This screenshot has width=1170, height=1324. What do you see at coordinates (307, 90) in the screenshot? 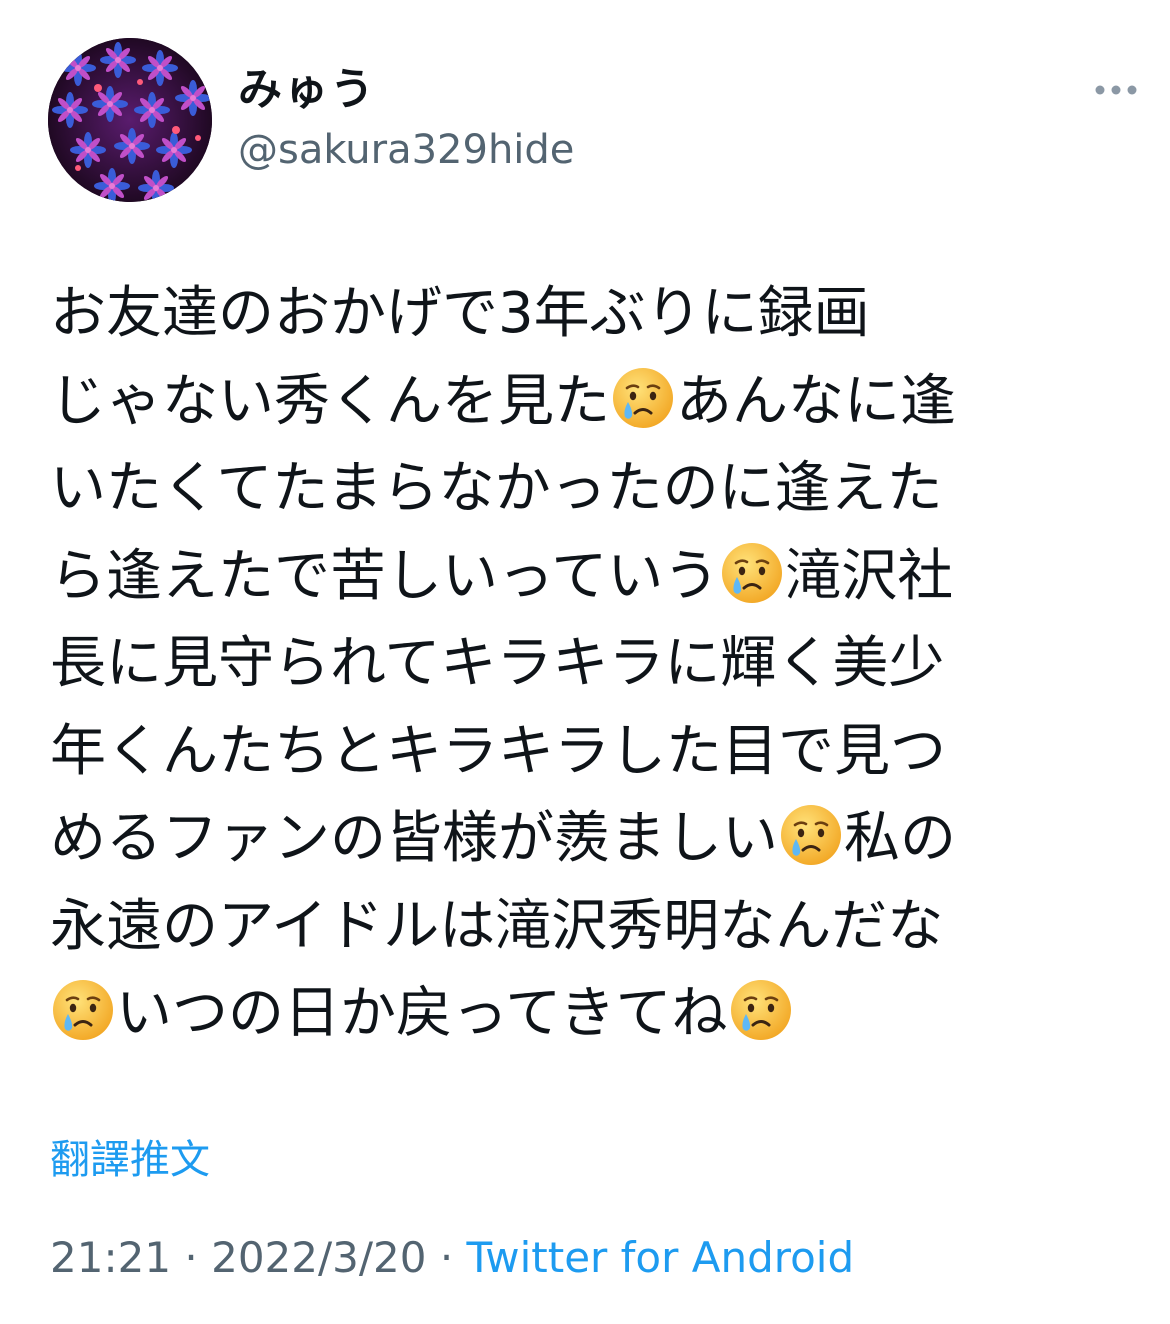
I see `display-name: みゅう` at bounding box center [307, 90].